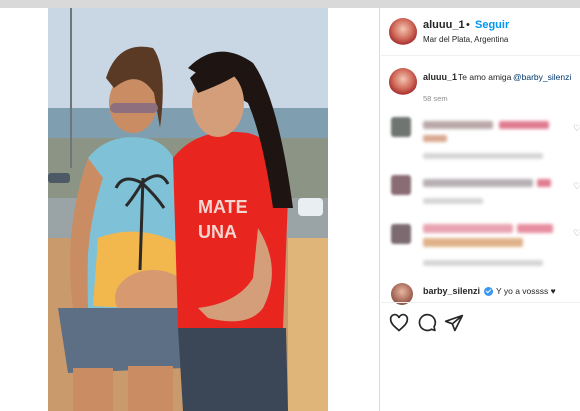  What do you see at coordinates (454, 323) in the screenshot?
I see `paper-plane-icon` at bounding box center [454, 323].